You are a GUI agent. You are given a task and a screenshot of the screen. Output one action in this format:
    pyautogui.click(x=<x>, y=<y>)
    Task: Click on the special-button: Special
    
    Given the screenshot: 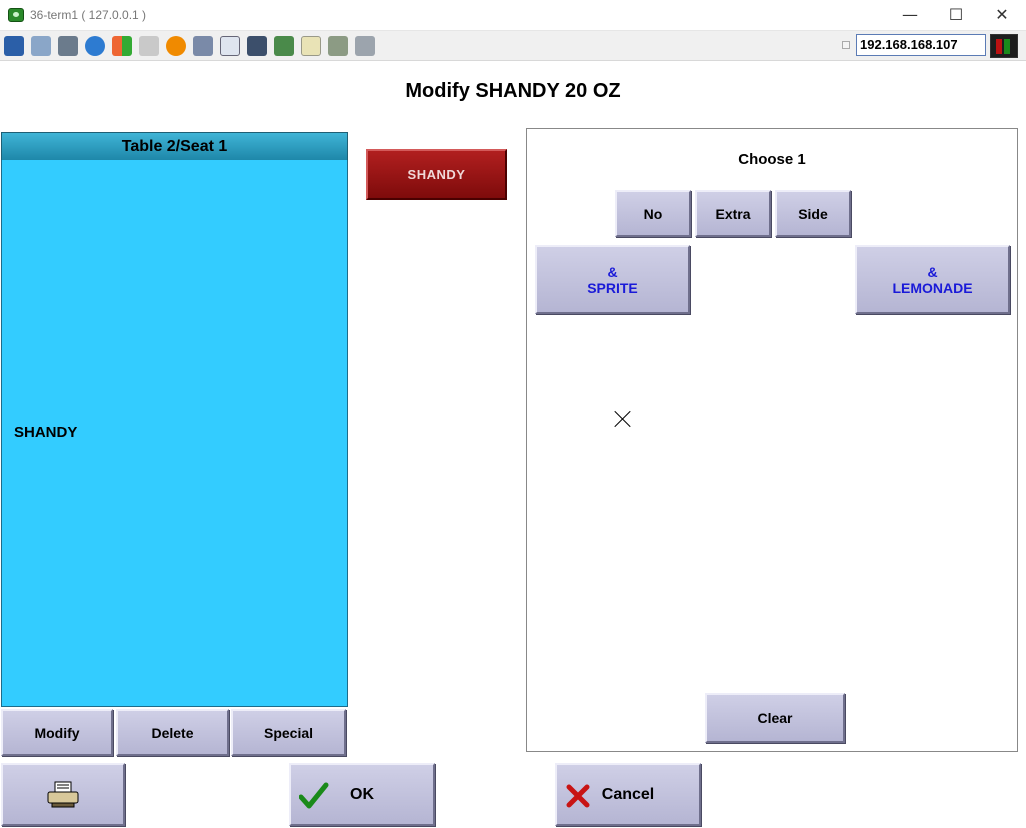 What is the action you would take?
    pyautogui.click(x=288, y=732)
    